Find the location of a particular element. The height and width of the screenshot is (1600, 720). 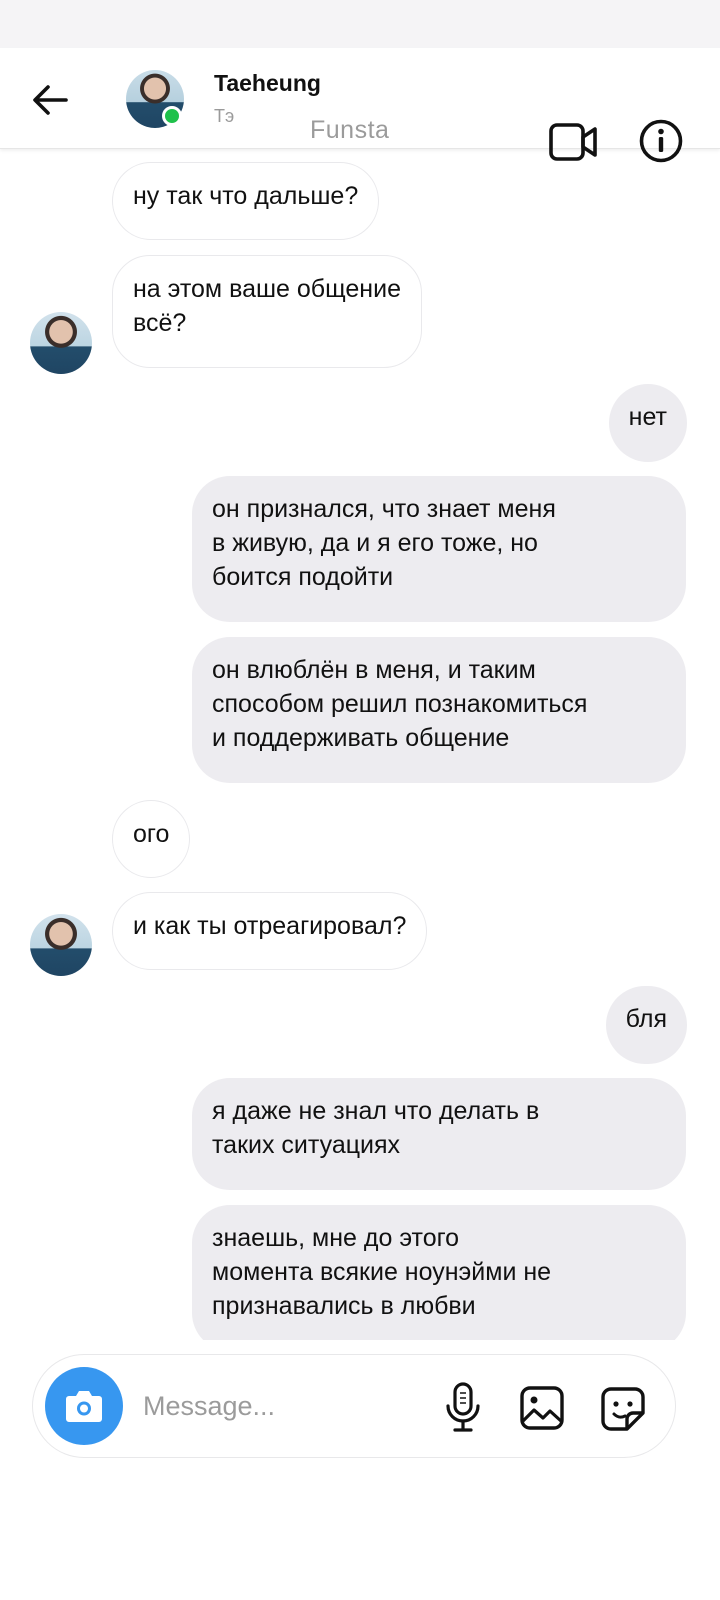

message-input is located at coordinates (283, 1406).